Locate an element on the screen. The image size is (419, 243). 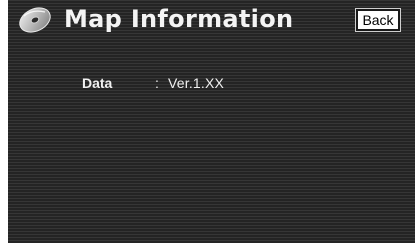
data-label: Data is located at coordinates (97, 83).